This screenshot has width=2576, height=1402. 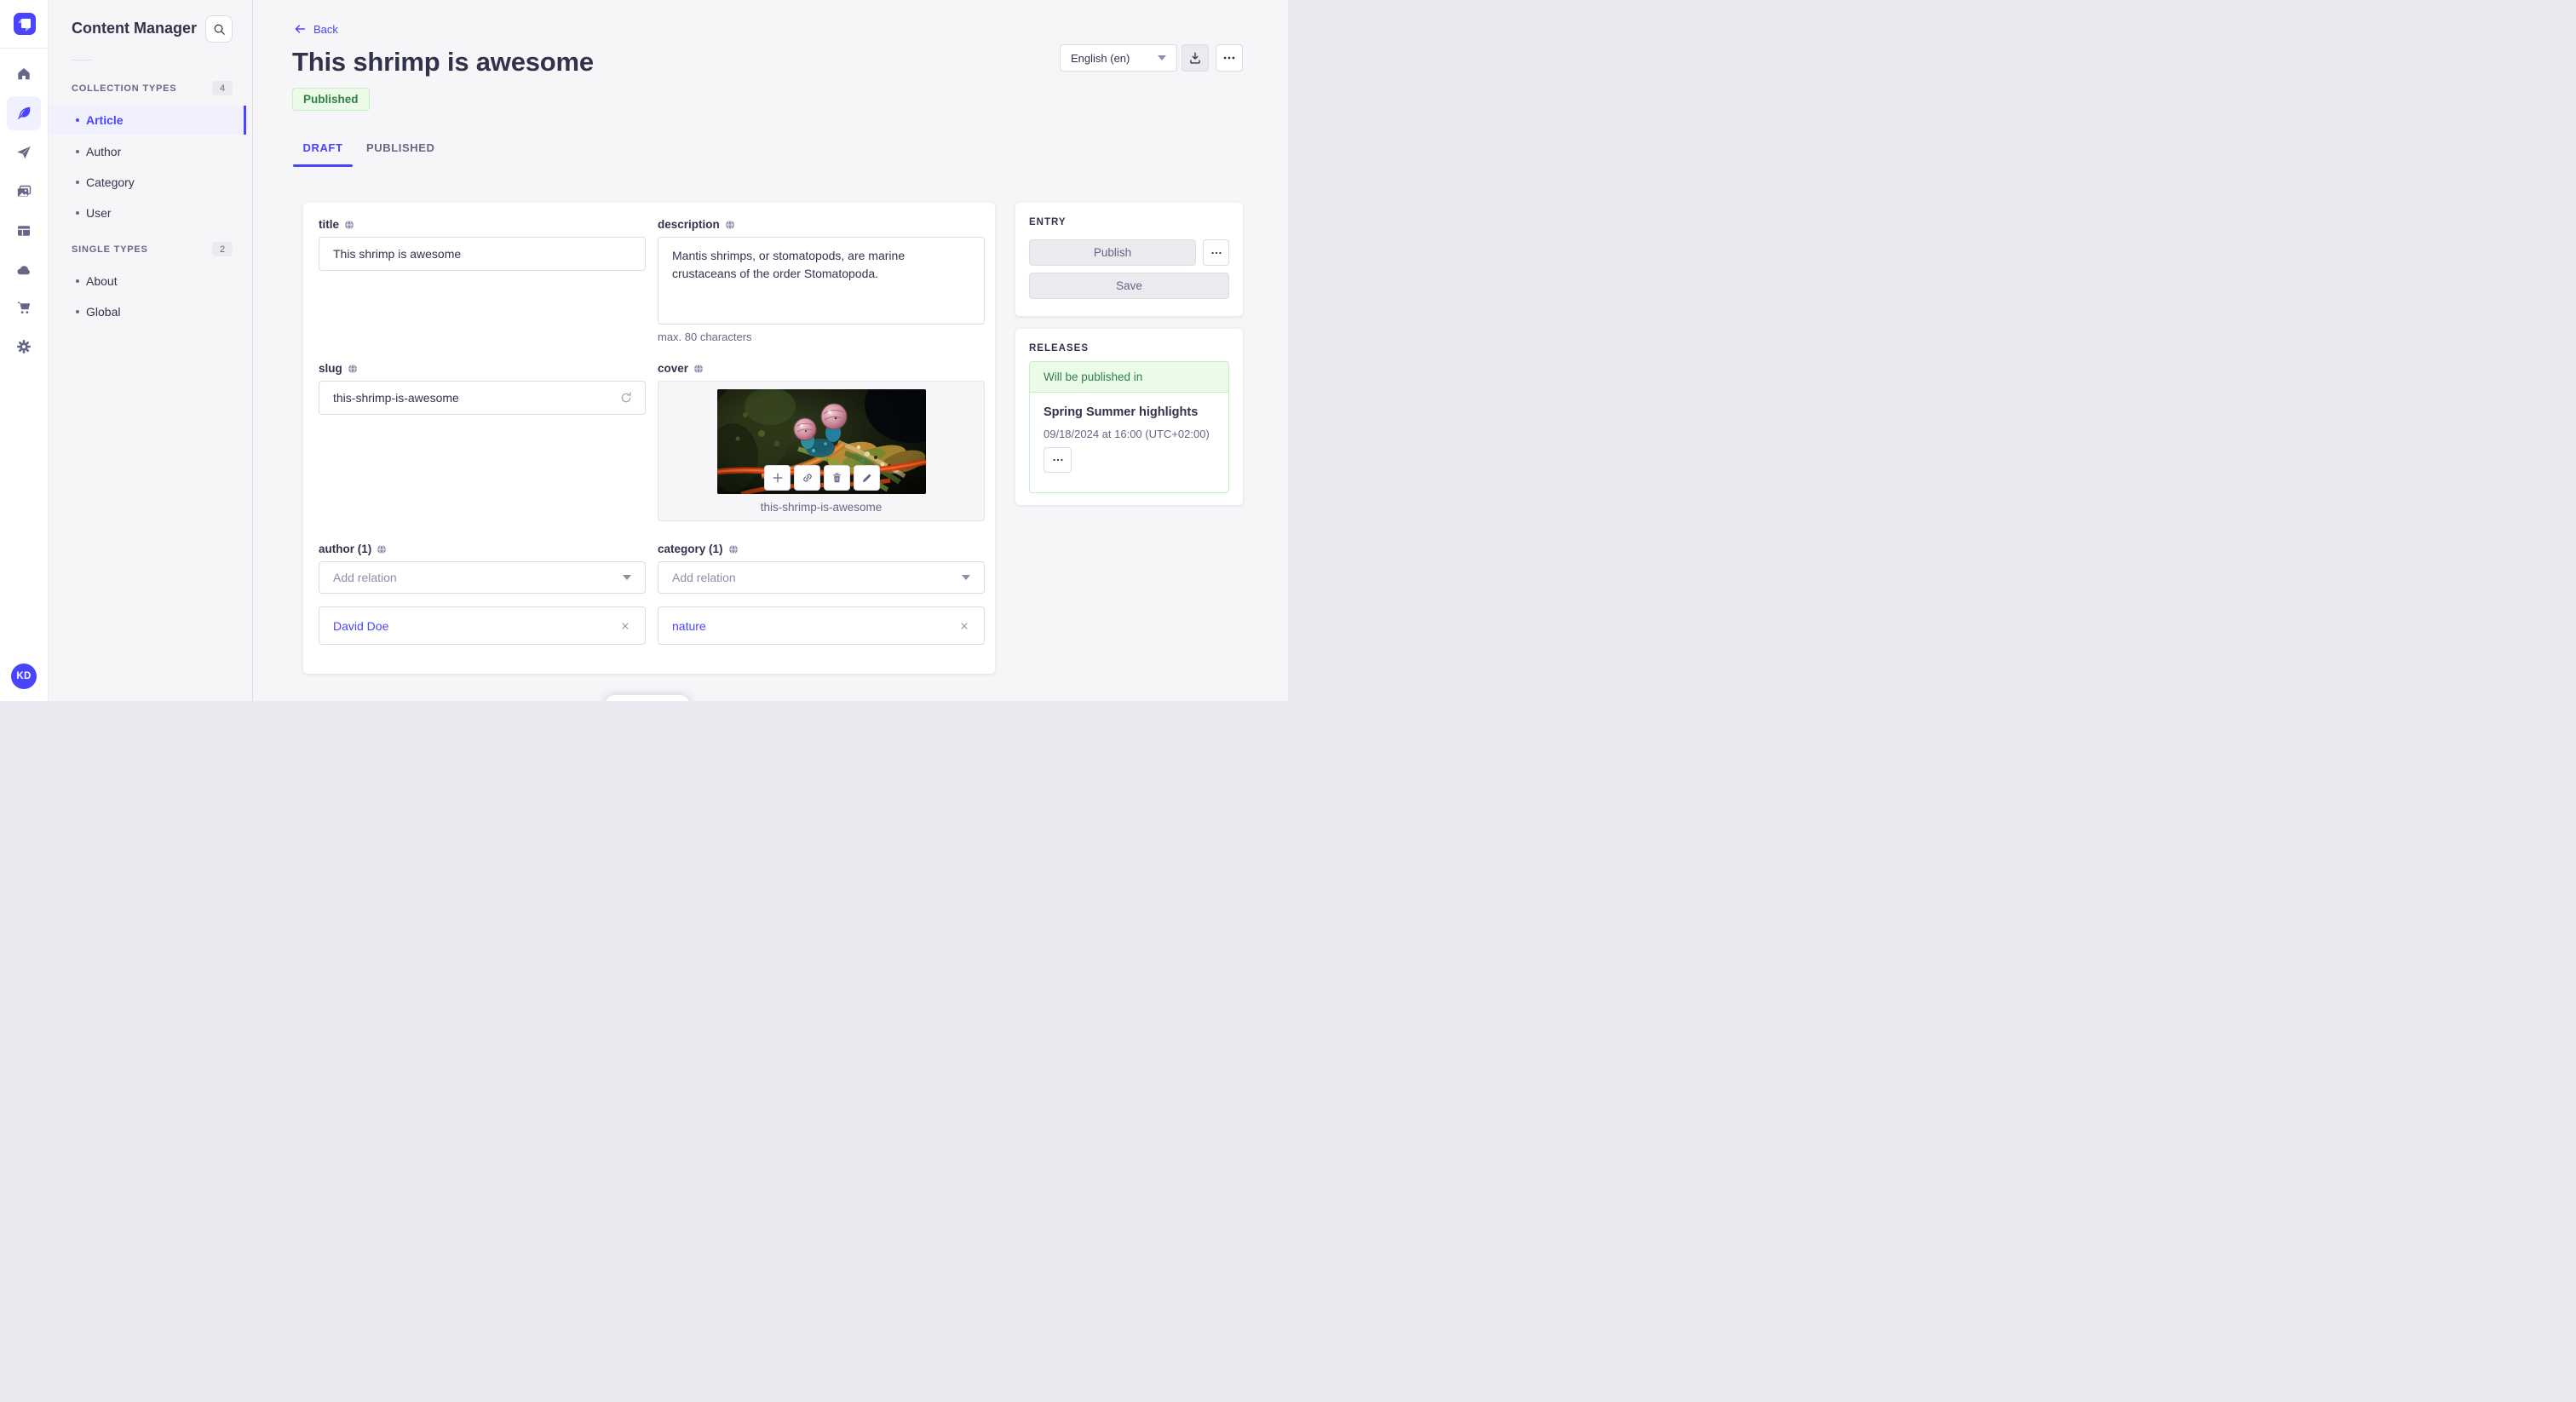 I want to click on cover-actions-toolbar, so click(x=822, y=478).